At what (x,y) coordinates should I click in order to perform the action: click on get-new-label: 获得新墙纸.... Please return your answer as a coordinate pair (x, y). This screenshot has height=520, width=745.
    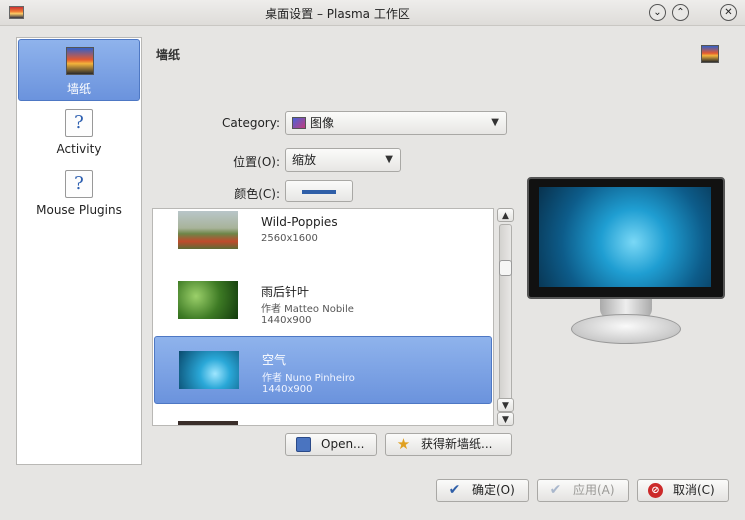
    Looking at the image, I should click on (457, 444).